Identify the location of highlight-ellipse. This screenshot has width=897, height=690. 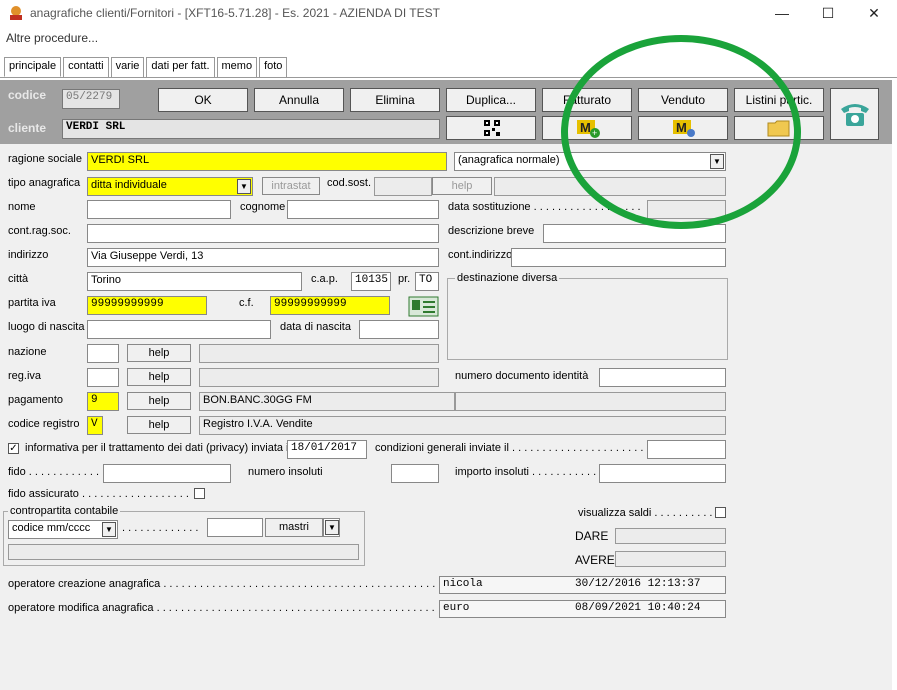
(681, 132).